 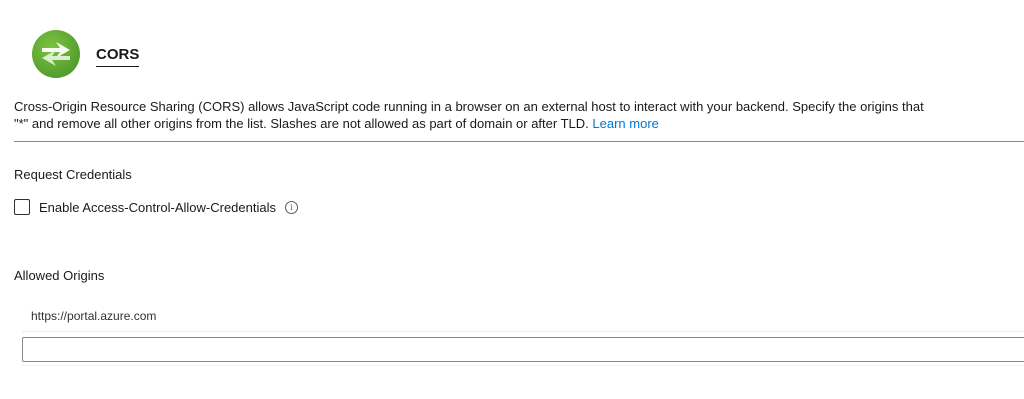 What do you see at coordinates (56, 54) in the screenshot?
I see `cors-logo-icon` at bounding box center [56, 54].